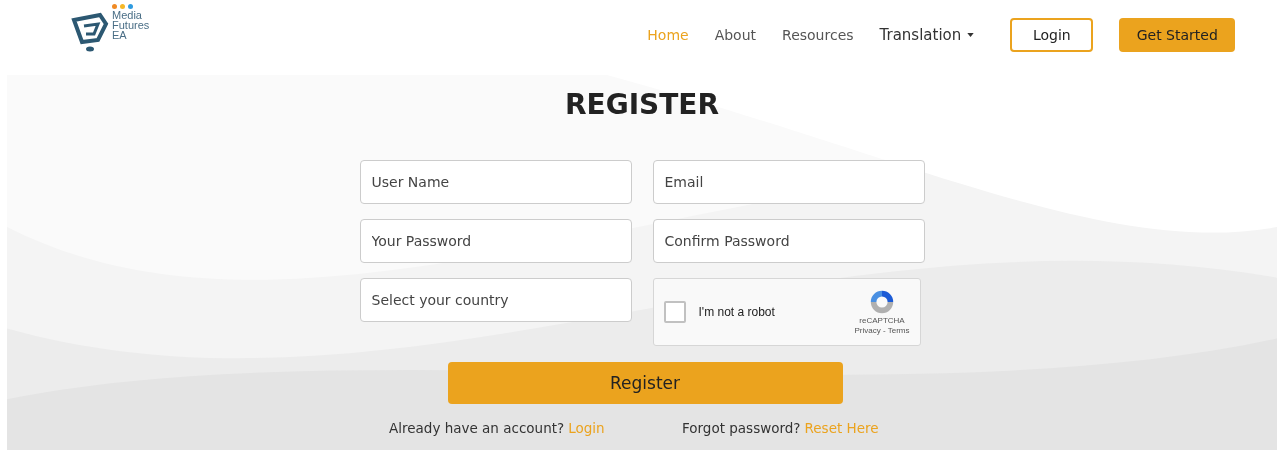 The height and width of the screenshot is (450, 1284). I want to click on login-button: Login, so click(1052, 35).